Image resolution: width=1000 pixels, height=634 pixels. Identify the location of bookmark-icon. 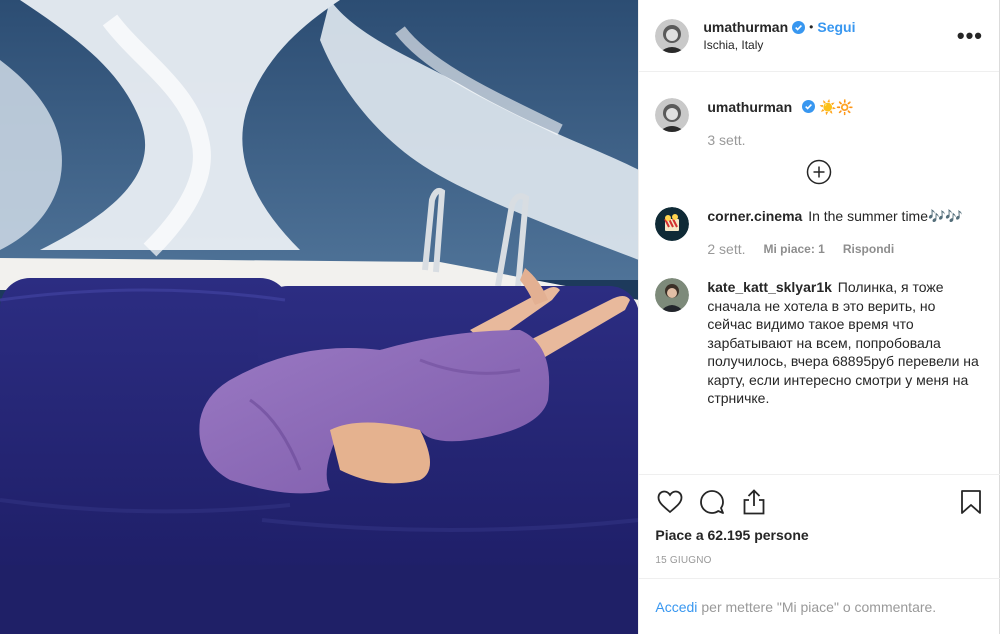
(971, 502).